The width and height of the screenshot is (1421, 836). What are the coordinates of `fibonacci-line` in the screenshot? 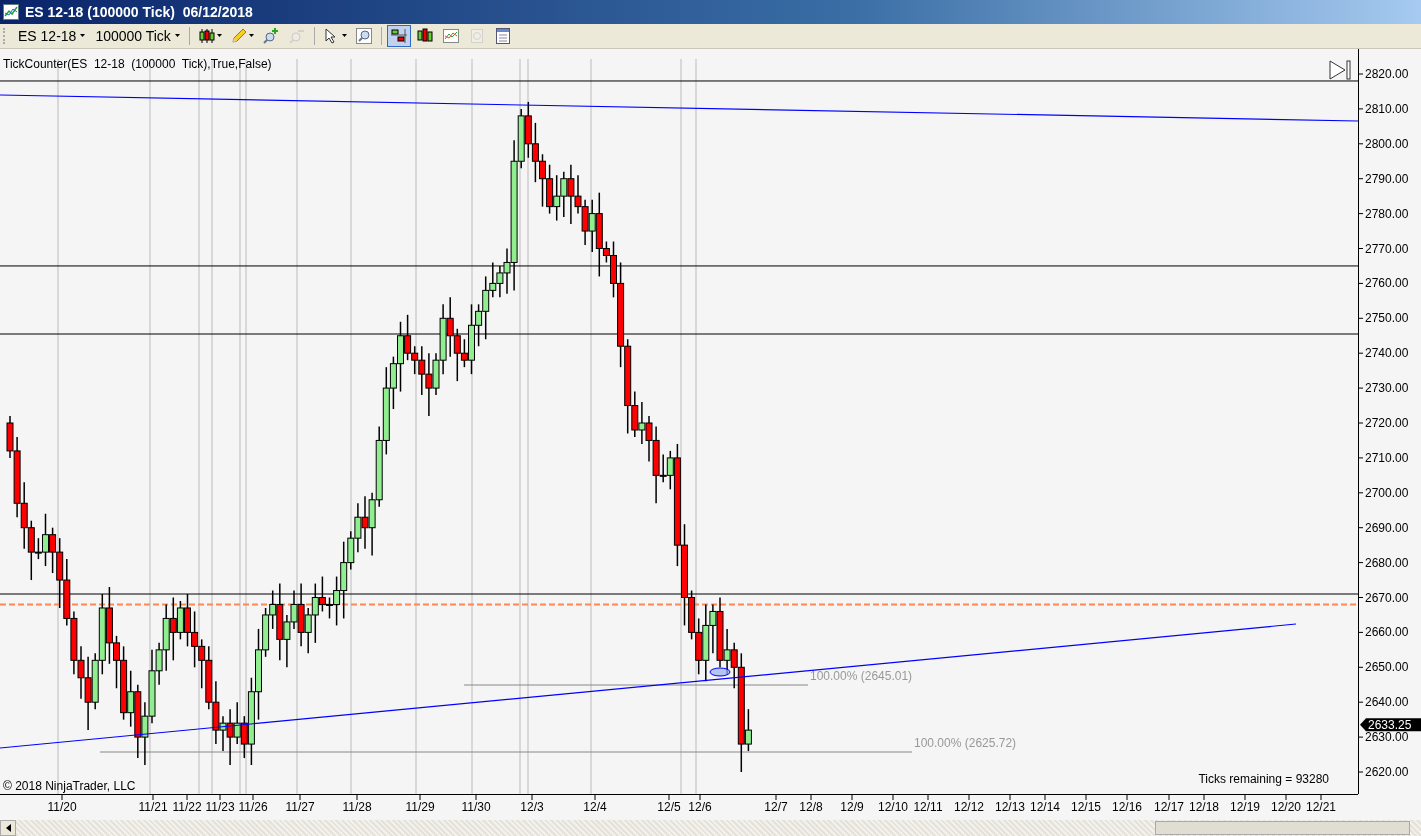 It's located at (636, 685).